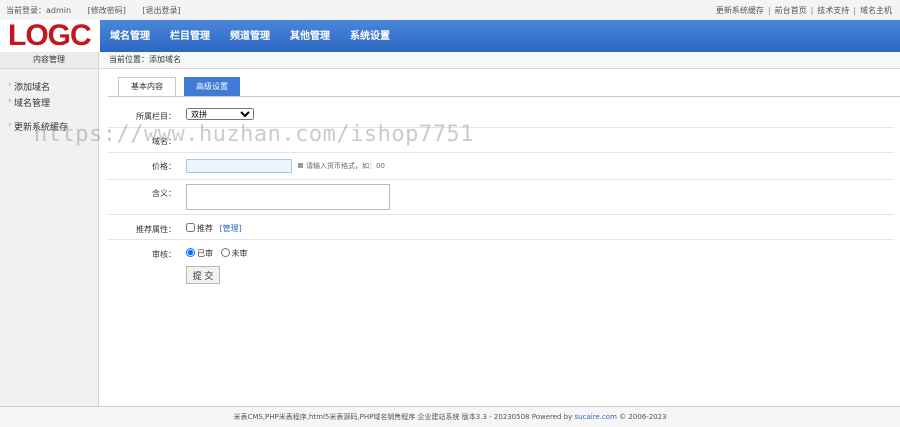  I want to click on nav-category-management: 栏目管理, so click(190, 36).